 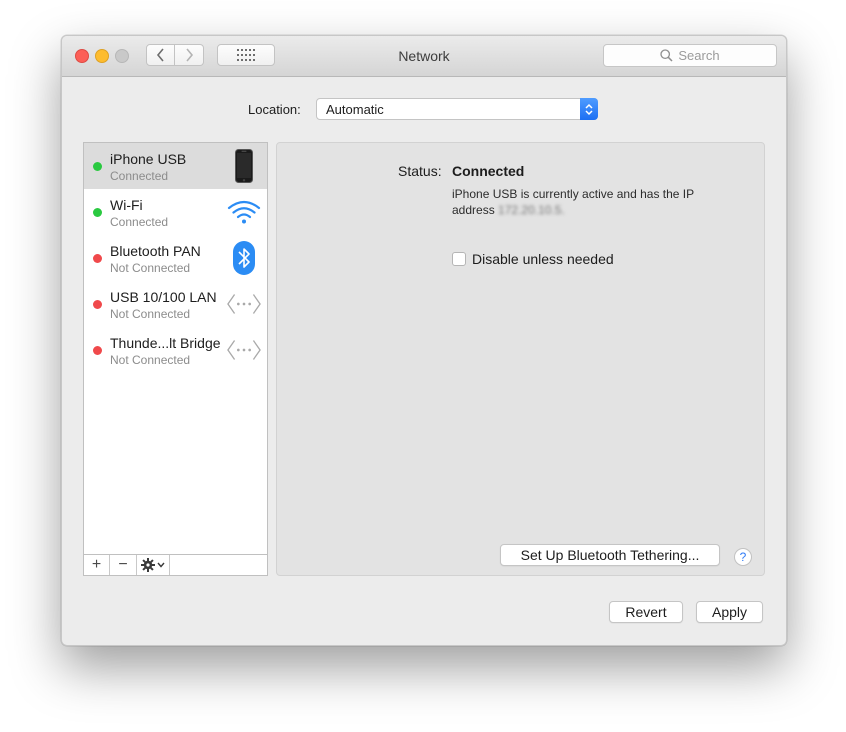 I want to click on search-icon, so click(x=666, y=55).